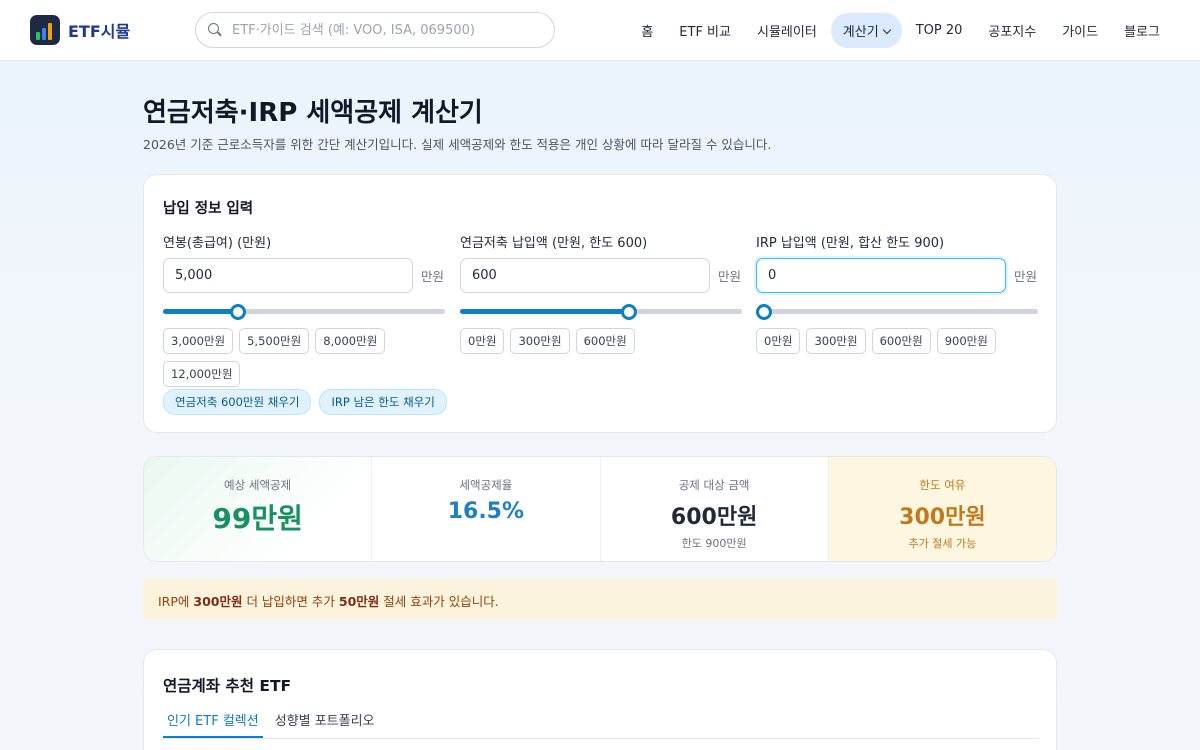 Image resolution: width=1200 pixels, height=750 pixels. Describe the element at coordinates (290, 601) in the screenshot. I see `tip-middle: 더 납입하면 추가` at that location.